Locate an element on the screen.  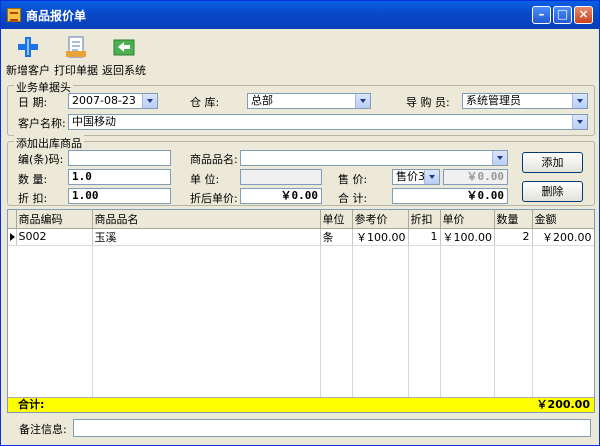
minimize-button: – is located at coordinates (541, 15).